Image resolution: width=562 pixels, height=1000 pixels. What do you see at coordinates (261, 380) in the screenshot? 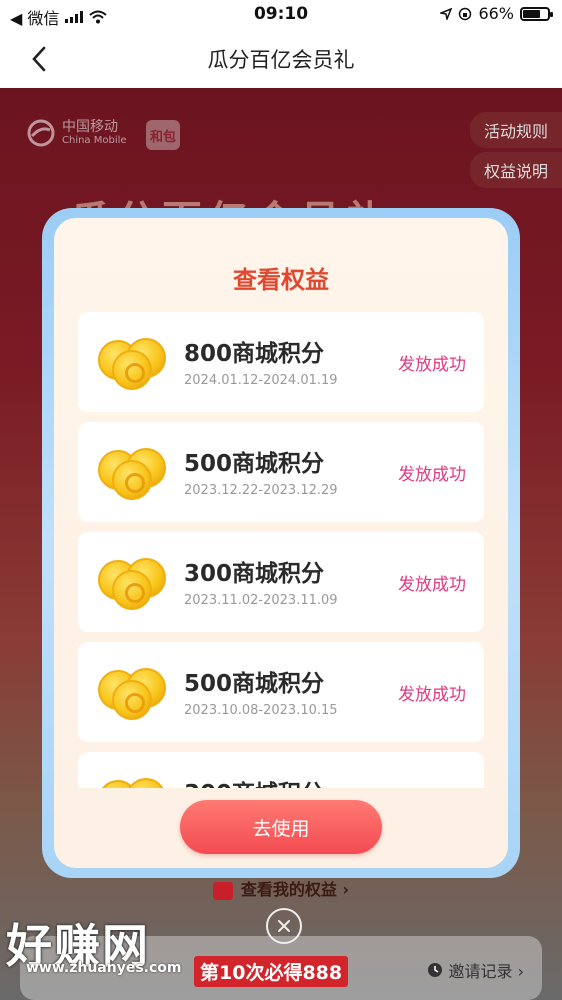
I see `item-date: 2024.01.12-2024.01.19` at bounding box center [261, 380].